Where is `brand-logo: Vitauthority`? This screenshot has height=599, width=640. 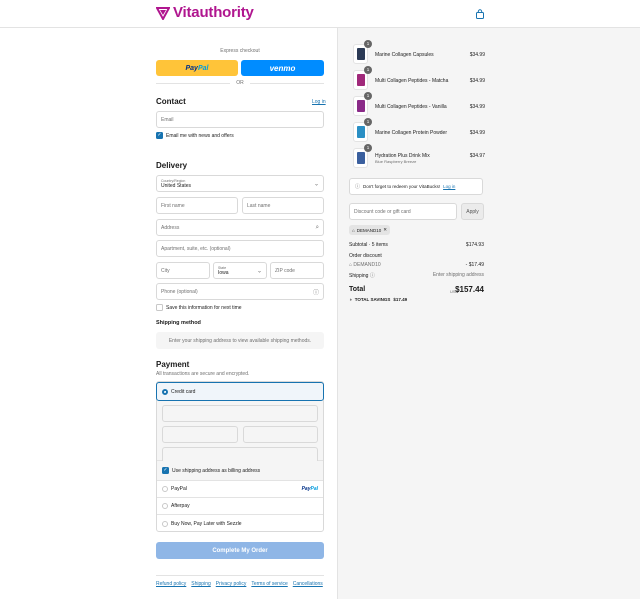
brand-logo: Vitauthority is located at coordinates (205, 12).